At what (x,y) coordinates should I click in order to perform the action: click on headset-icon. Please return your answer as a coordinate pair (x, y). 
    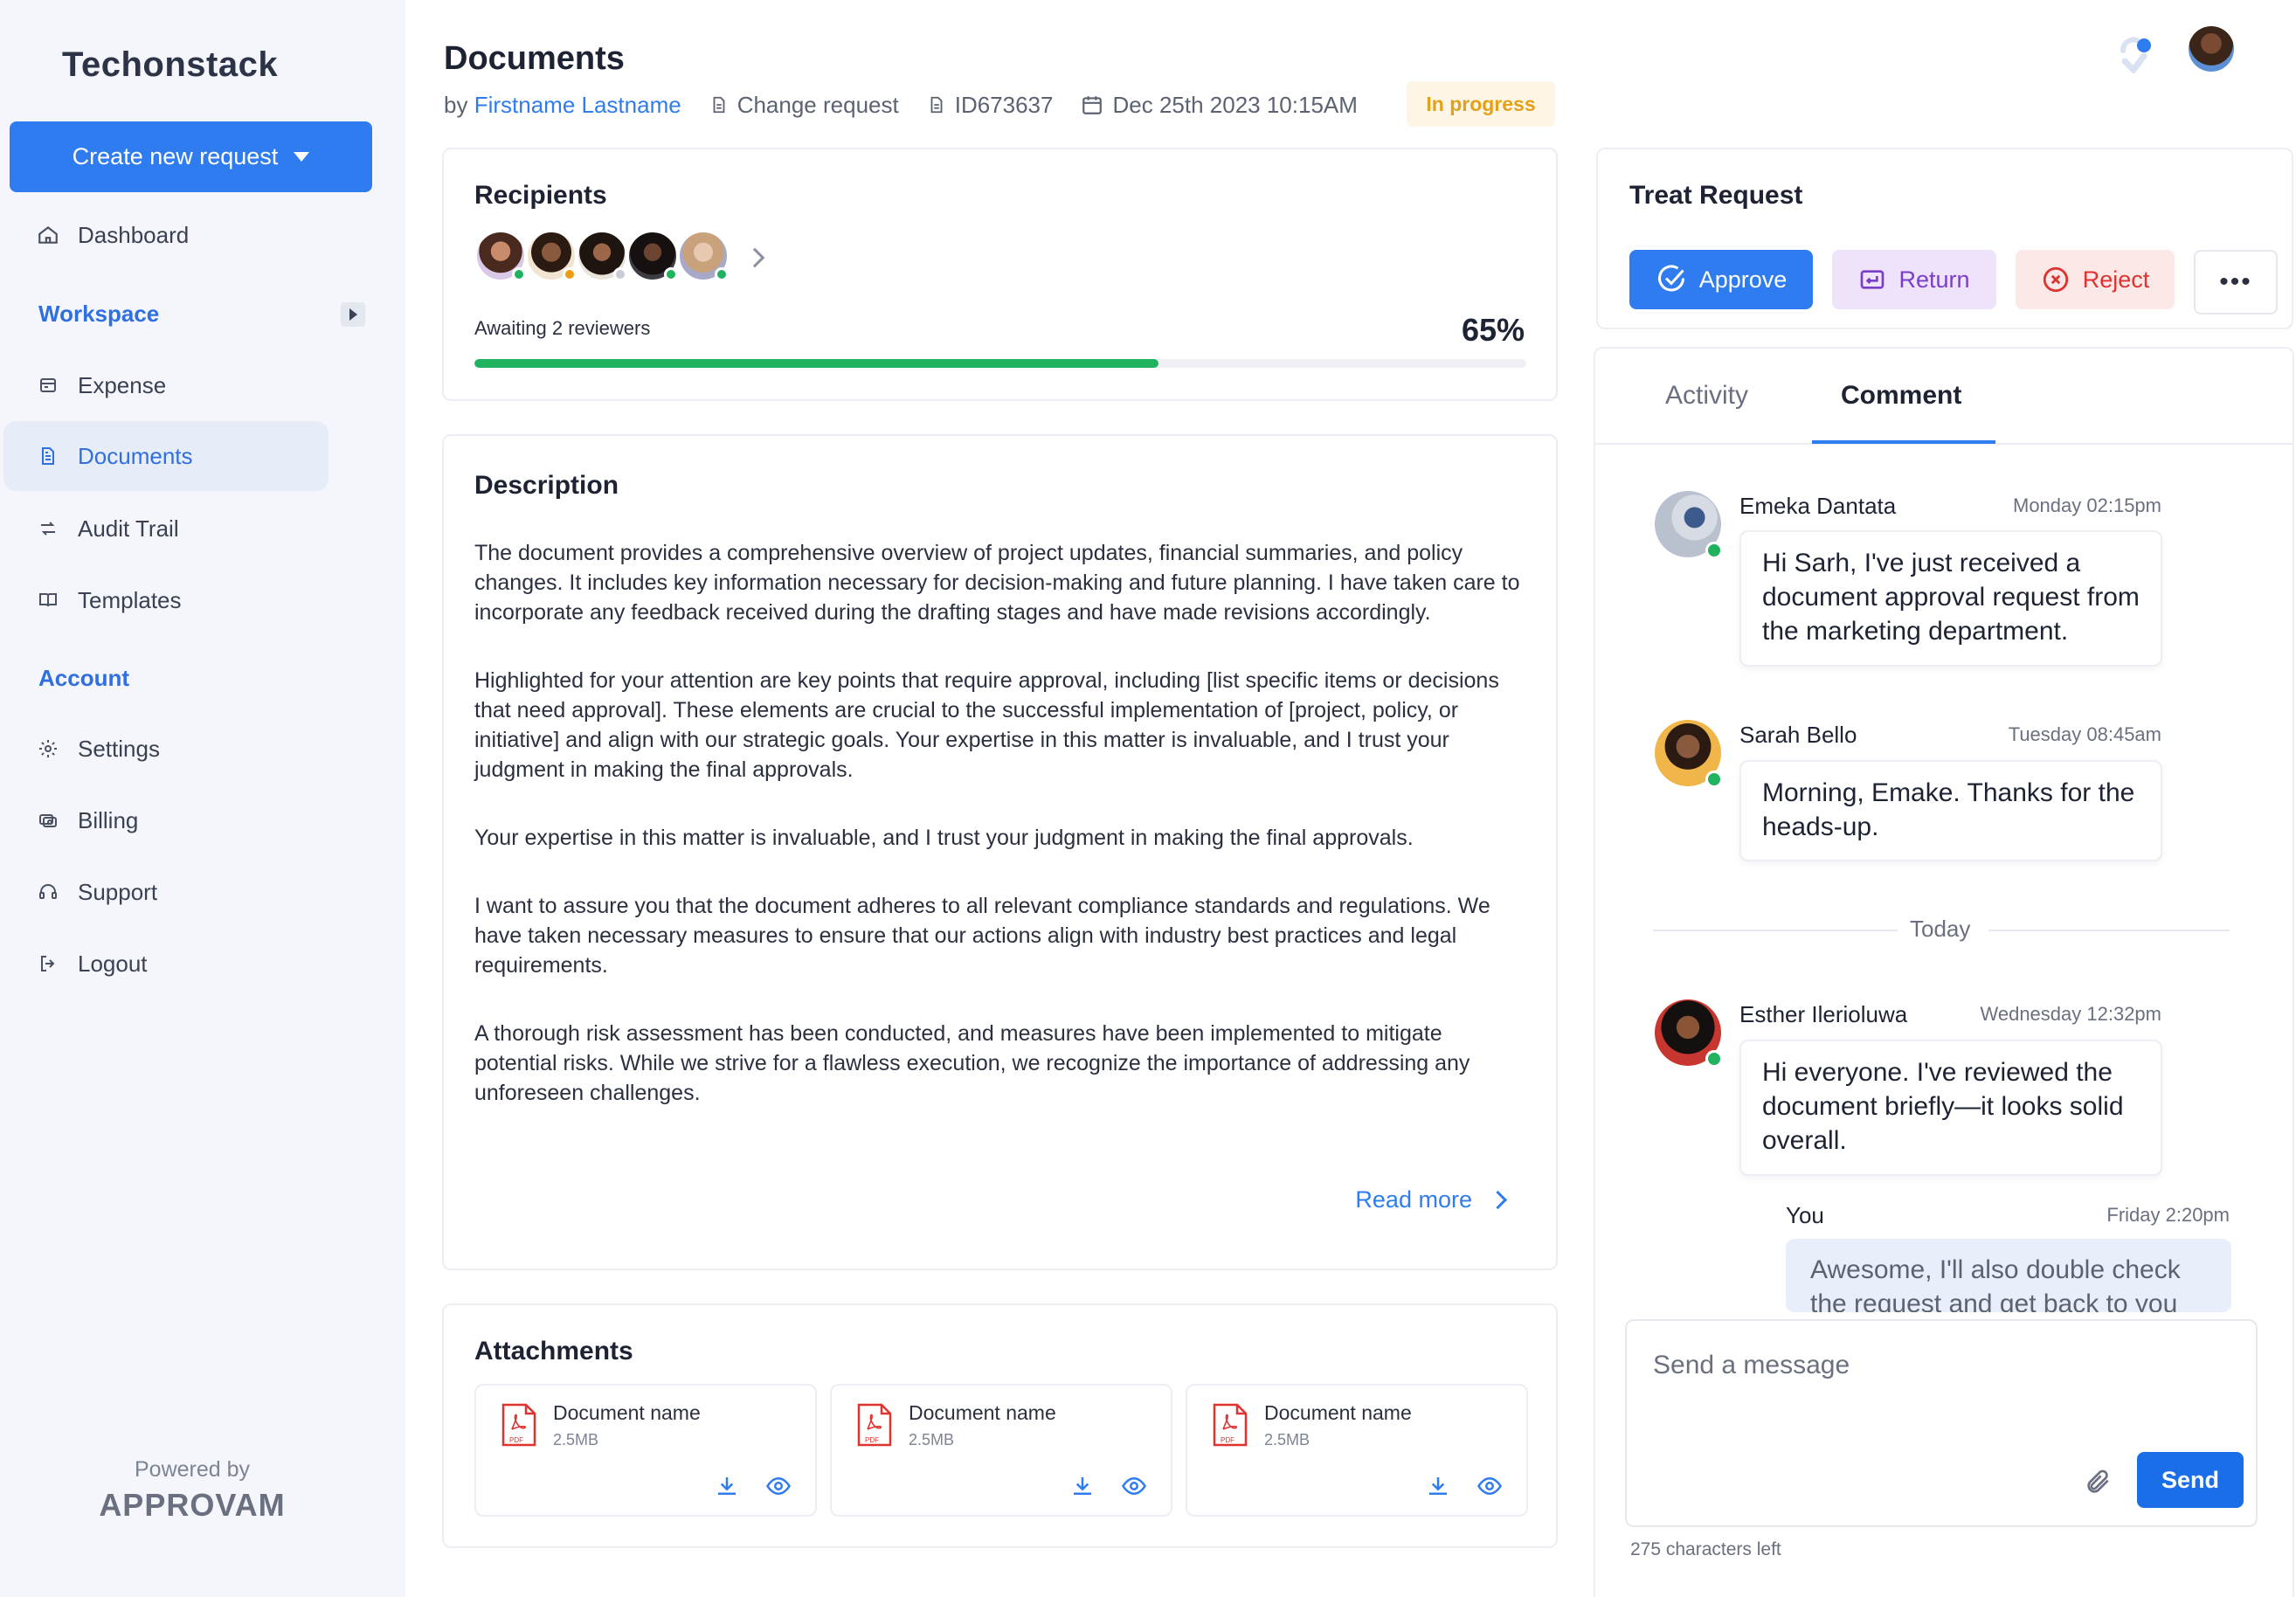
    Looking at the image, I should click on (48, 892).